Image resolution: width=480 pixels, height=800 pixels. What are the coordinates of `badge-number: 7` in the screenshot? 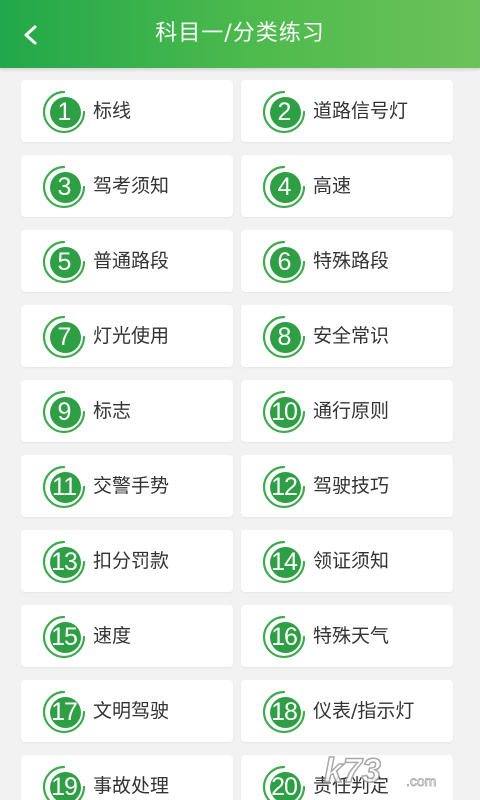 It's located at (64, 337).